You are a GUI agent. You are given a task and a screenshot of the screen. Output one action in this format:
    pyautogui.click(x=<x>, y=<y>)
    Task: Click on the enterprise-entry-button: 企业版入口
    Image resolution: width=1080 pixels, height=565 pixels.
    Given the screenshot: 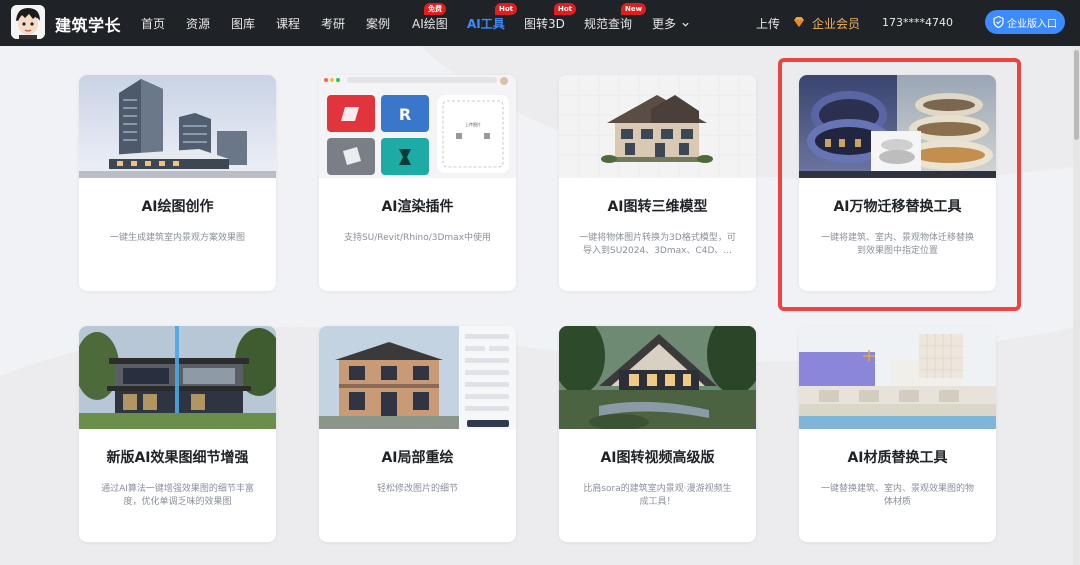 What is the action you would take?
    pyautogui.click(x=1025, y=22)
    